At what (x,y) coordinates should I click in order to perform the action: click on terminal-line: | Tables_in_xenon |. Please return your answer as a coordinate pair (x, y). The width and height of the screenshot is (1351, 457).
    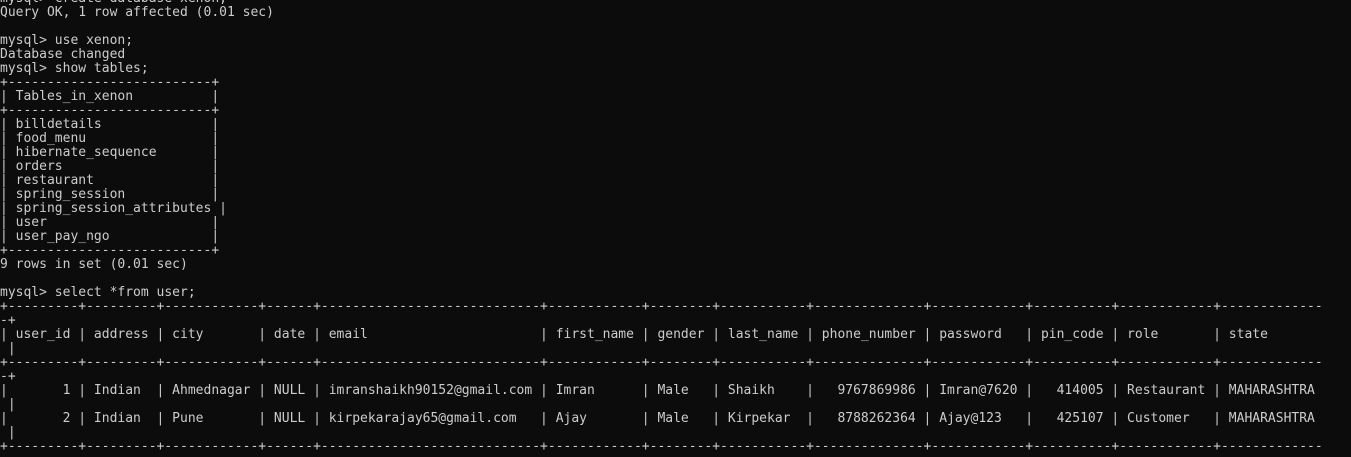
    Looking at the image, I should click on (110, 97).